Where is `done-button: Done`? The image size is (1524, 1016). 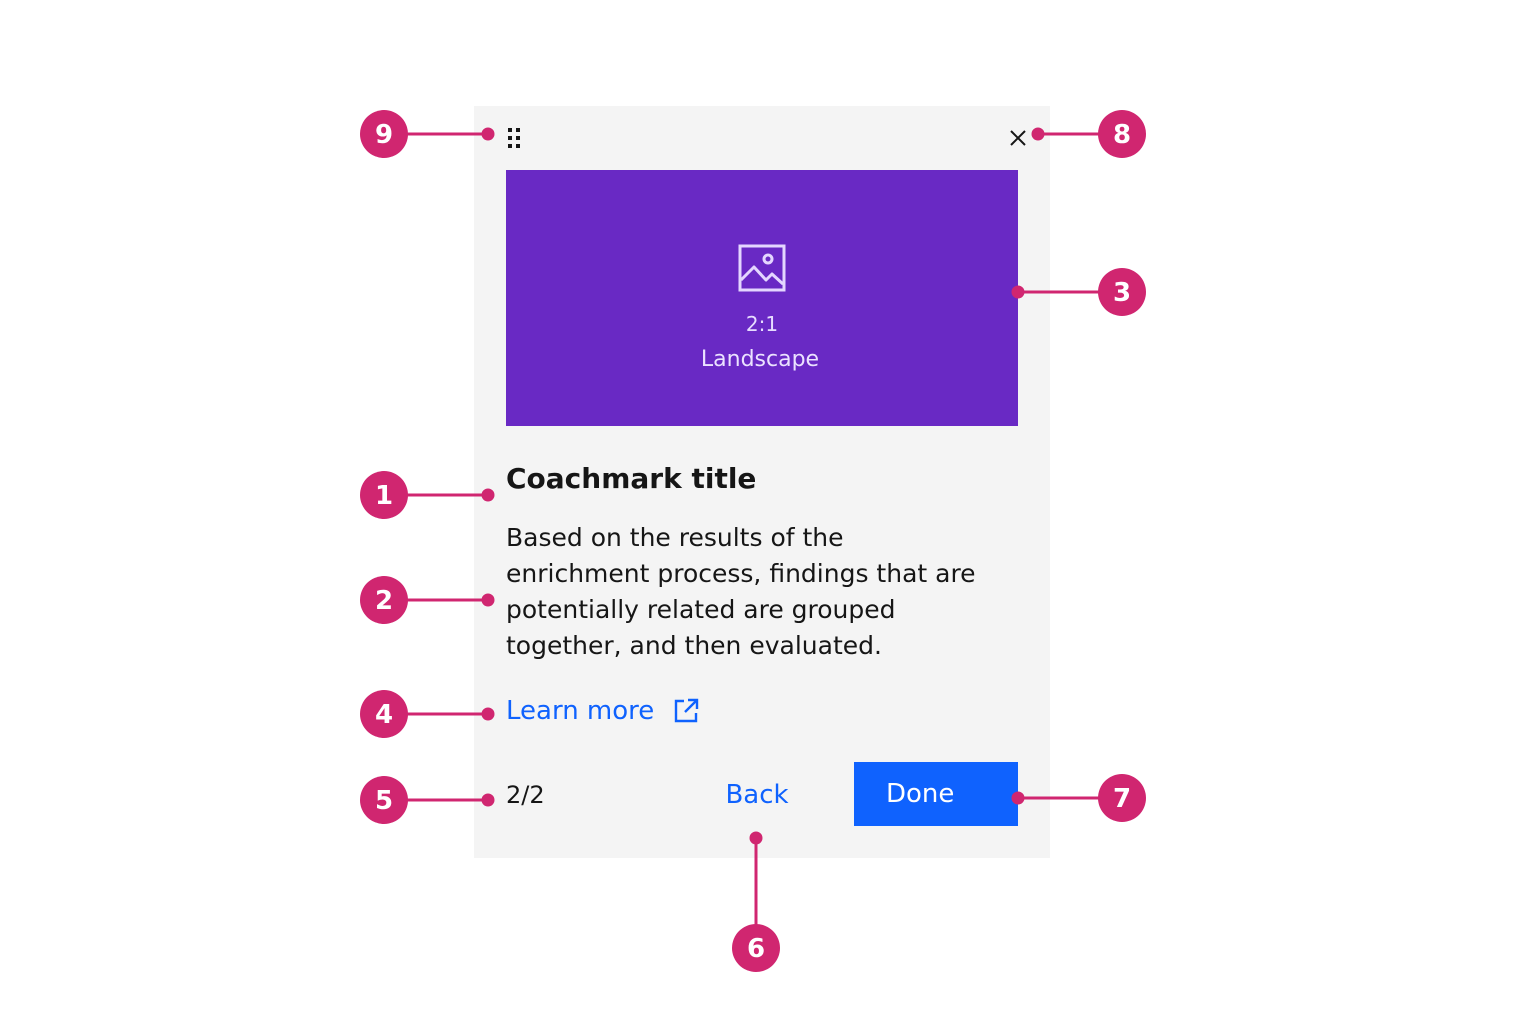 done-button: Done is located at coordinates (936, 794).